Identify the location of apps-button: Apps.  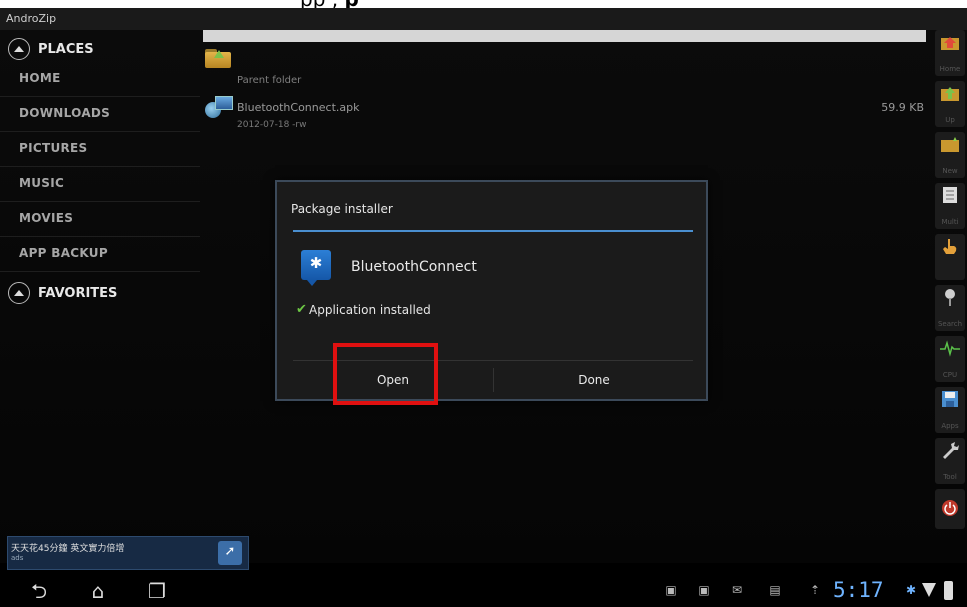
(950, 410).